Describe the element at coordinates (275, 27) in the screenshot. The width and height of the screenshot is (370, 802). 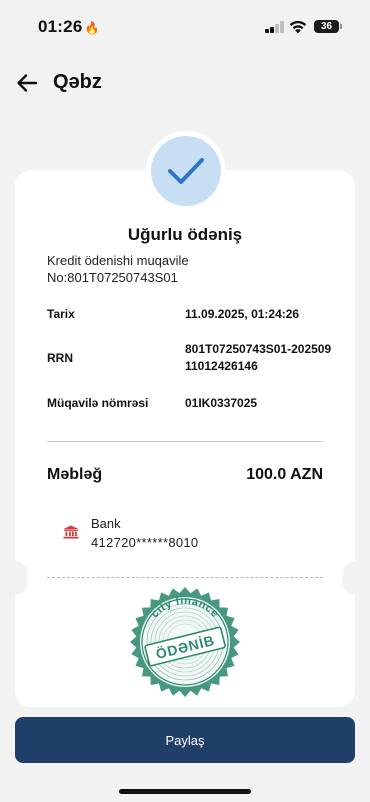
I see `cellular-signal-icon` at that location.